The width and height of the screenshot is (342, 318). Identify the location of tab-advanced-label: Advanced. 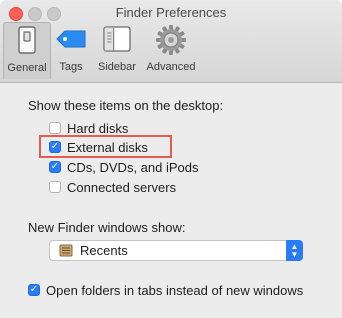
(171, 67).